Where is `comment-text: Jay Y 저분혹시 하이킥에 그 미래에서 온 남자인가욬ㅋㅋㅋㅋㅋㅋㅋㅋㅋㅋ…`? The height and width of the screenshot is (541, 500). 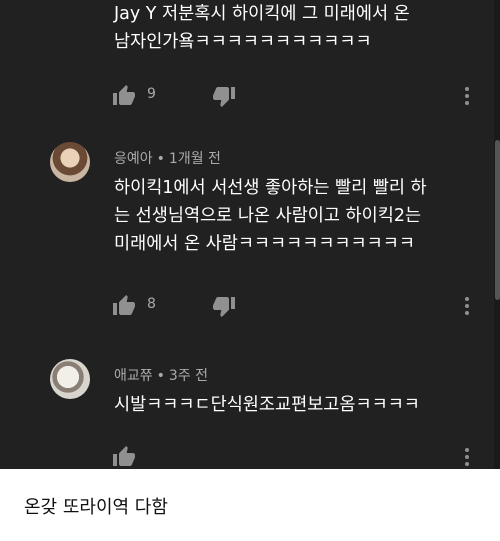 comment-text: Jay Y 저분혹시 하이킥에 그 미래에서 온 남자인가욬ㅋㅋㅋㅋㅋㅋㅋㅋㅋㅋ… is located at coordinates (262, 28).